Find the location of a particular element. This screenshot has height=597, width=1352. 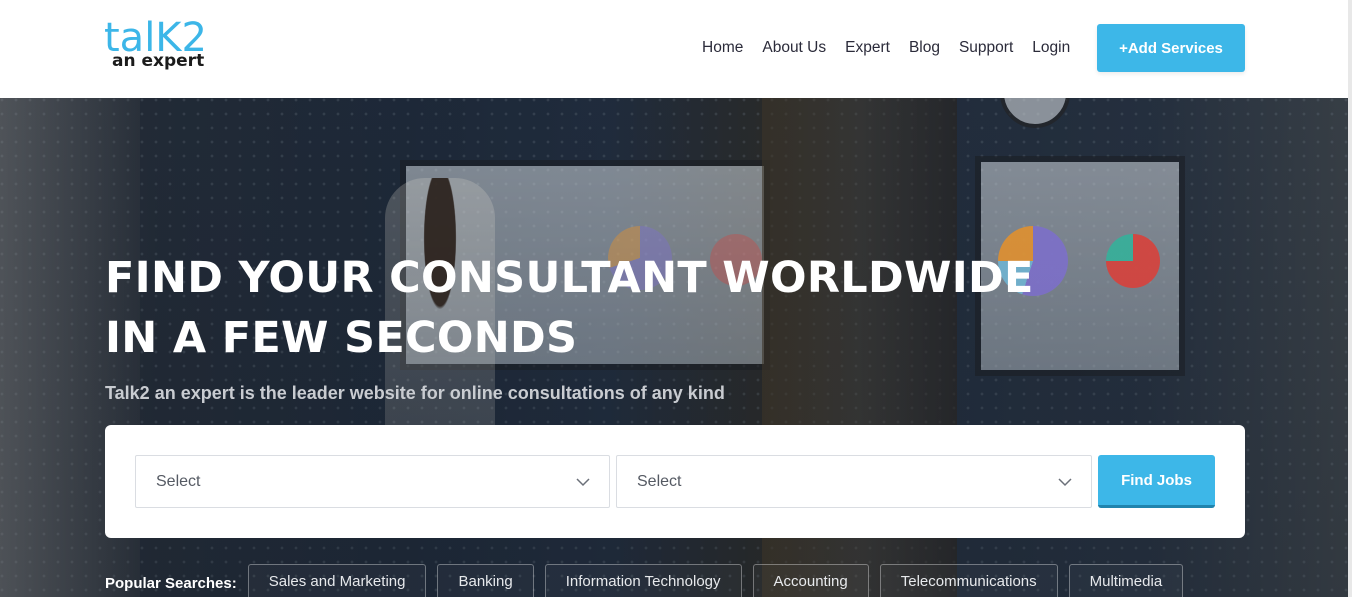

add-services-button: +Add Services is located at coordinates (1171, 48).